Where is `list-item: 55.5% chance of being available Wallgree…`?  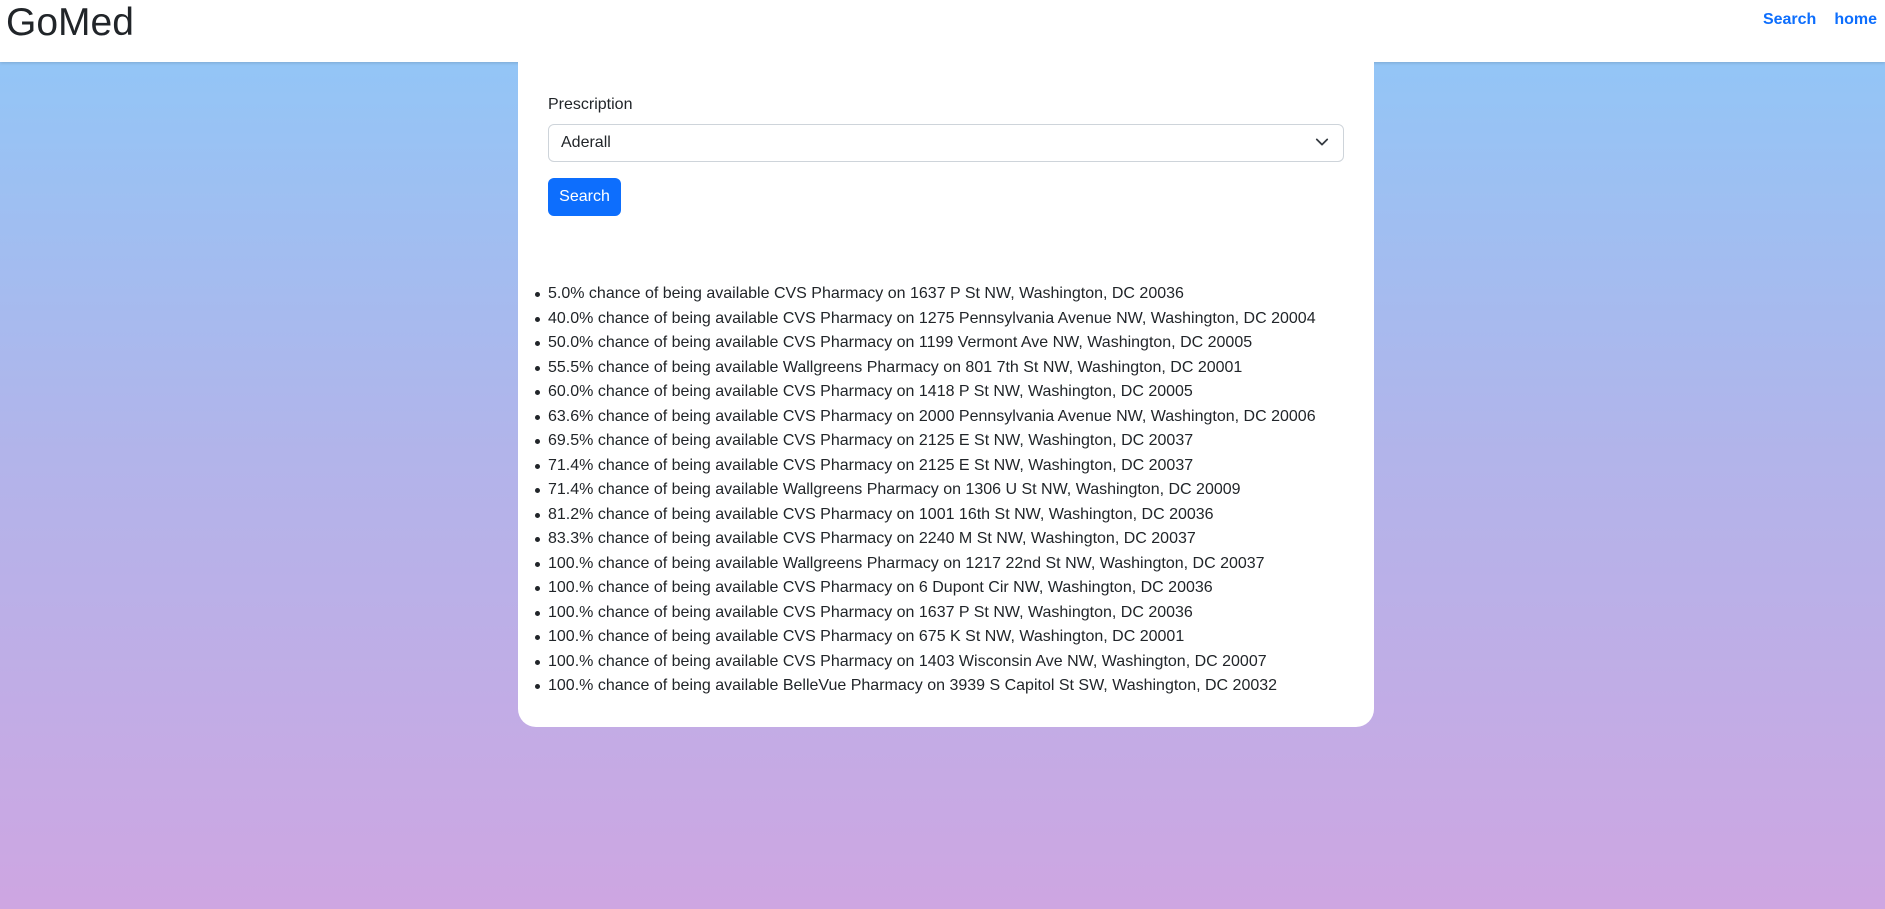 list-item: 55.5% chance of being available Wallgree… is located at coordinates (925, 368).